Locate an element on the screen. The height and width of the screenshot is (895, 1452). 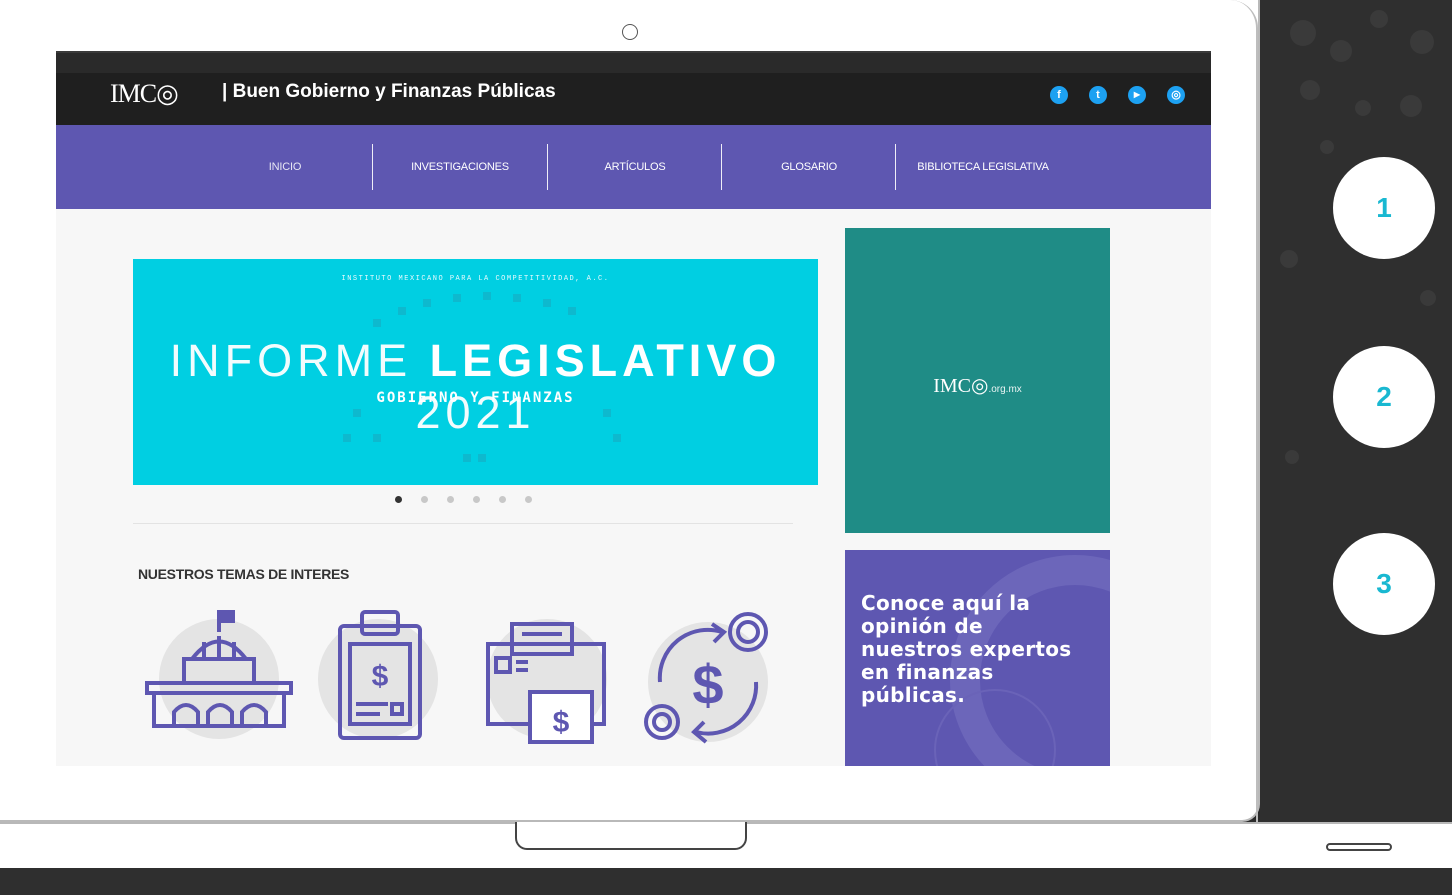
congress-building-icon is located at coordinates (218, 674).